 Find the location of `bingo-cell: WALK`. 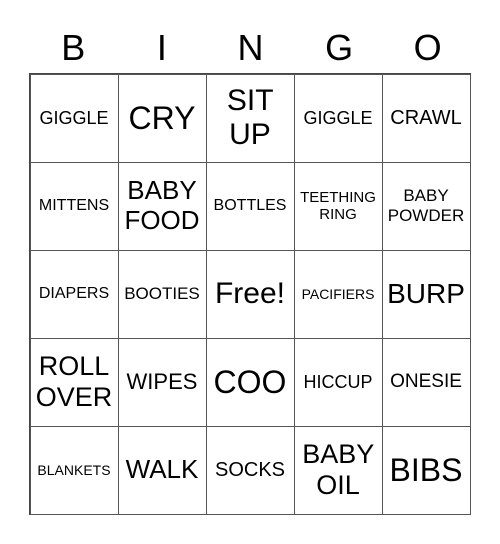

bingo-cell: WALK is located at coordinates (162, 470).